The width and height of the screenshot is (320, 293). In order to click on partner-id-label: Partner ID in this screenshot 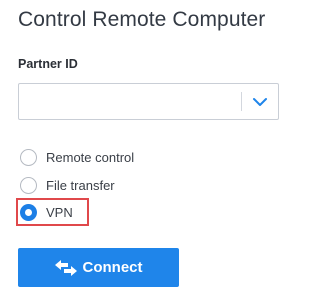, I will do `click(48, 64)`.